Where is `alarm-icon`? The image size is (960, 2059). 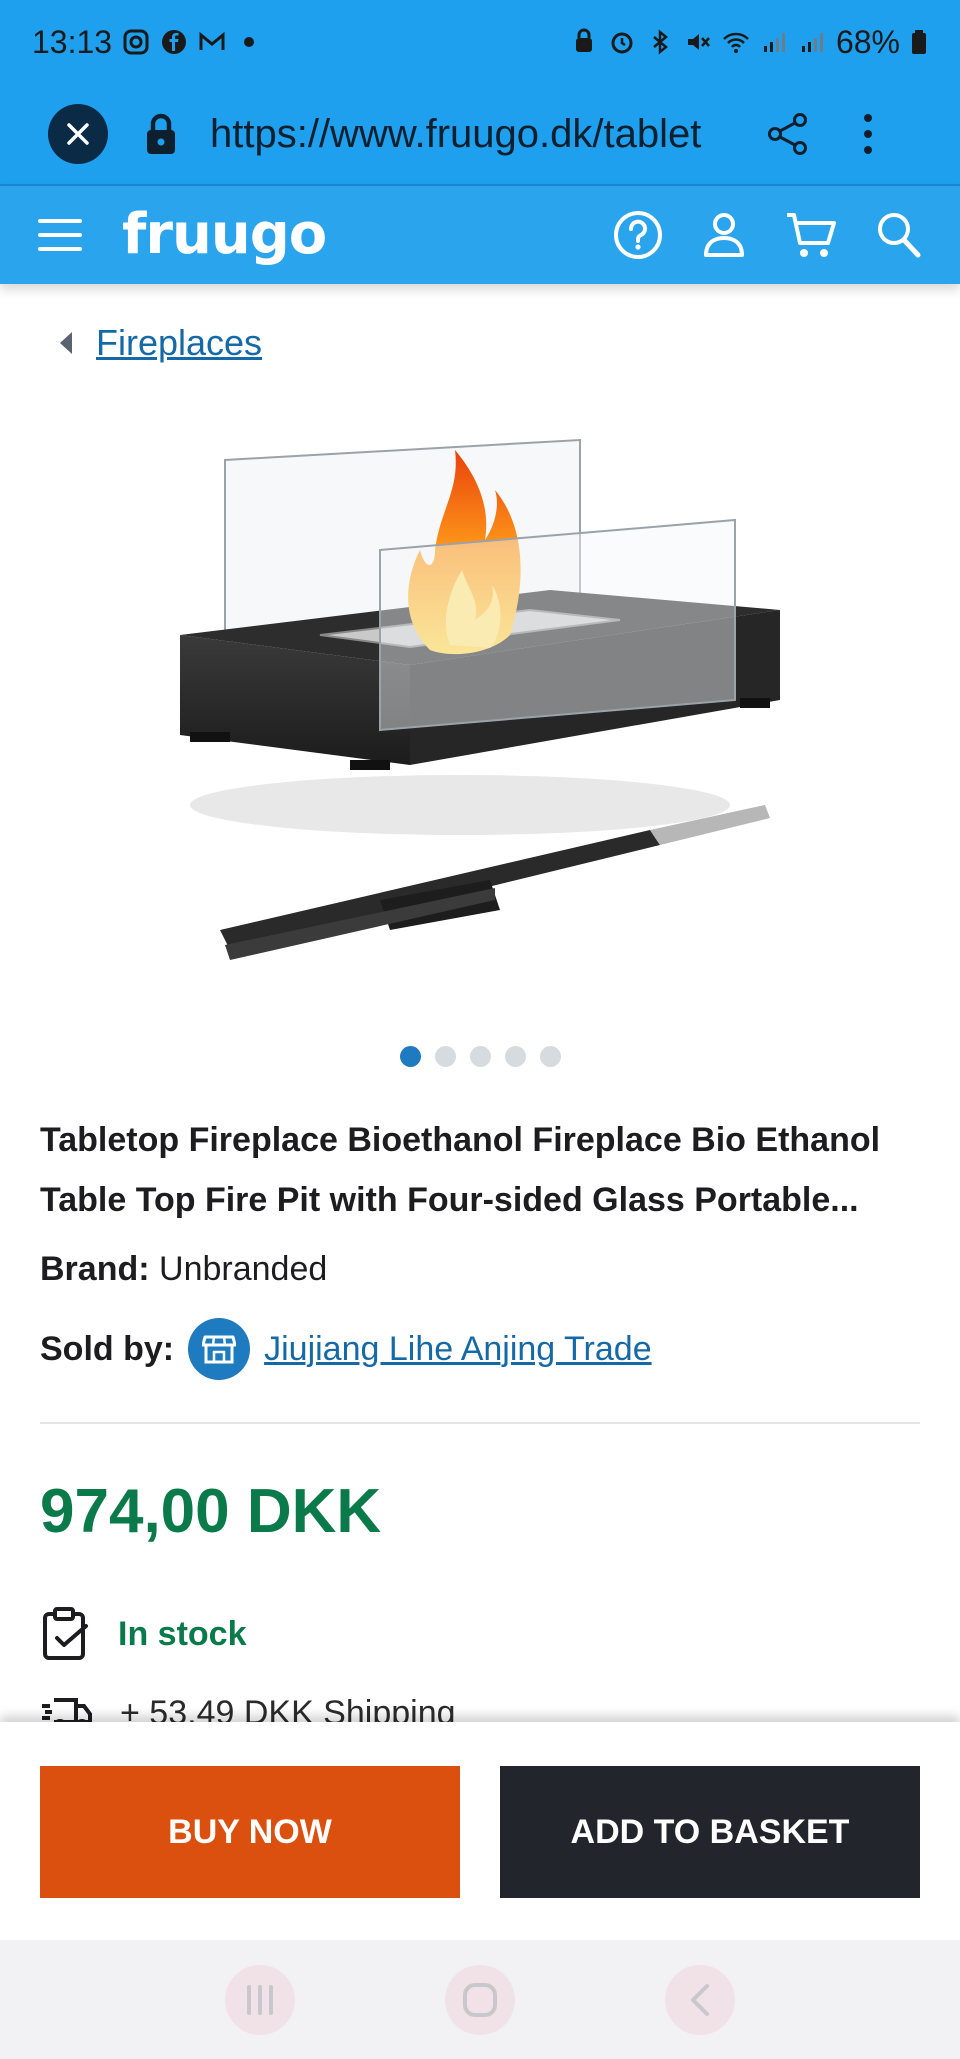 alarm-icon is located at coordinates (622, 43).